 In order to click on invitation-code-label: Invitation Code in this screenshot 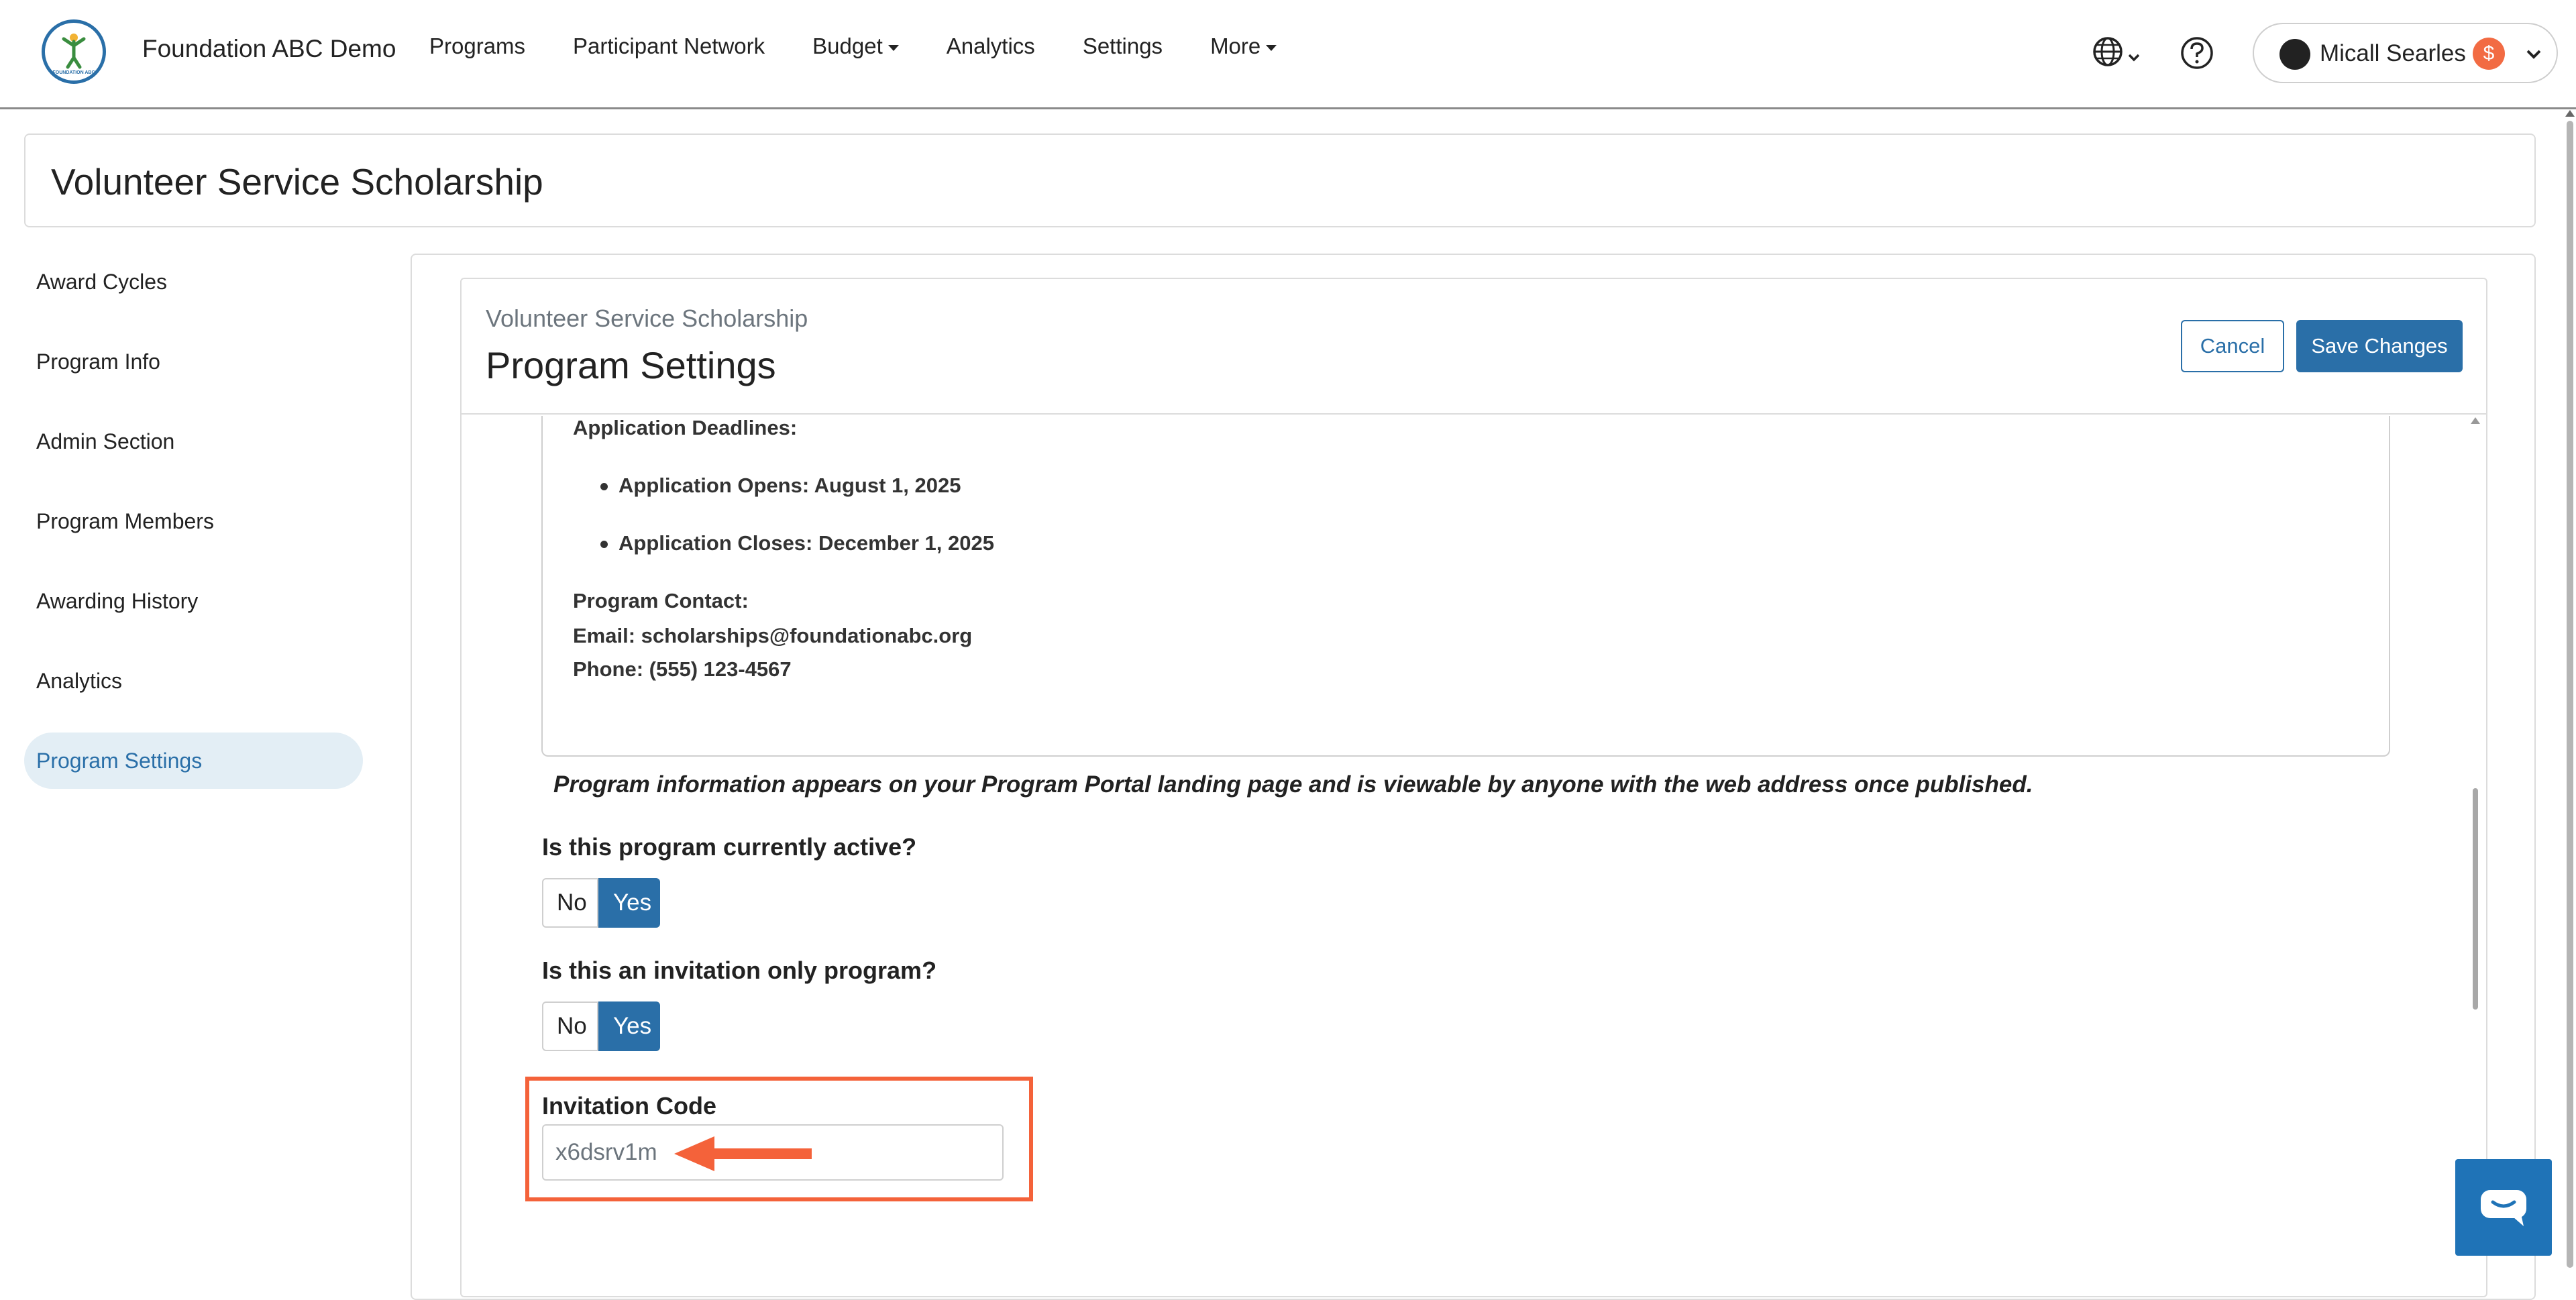, I will do `click(629, 1106)`.